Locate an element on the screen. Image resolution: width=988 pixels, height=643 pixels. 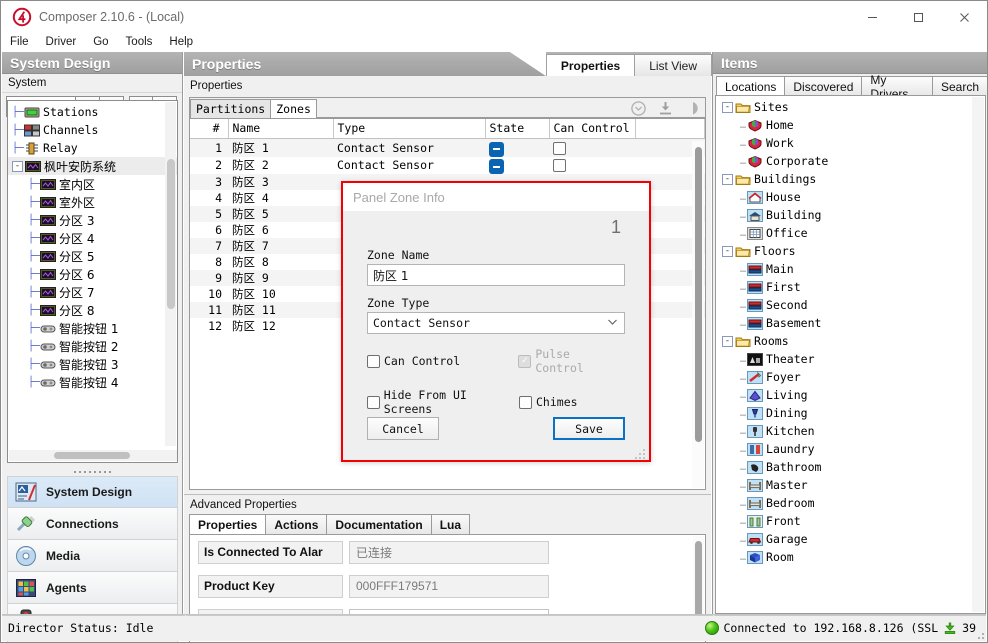
tree-item: ├─ Relay is located at coordinates (92, 148).